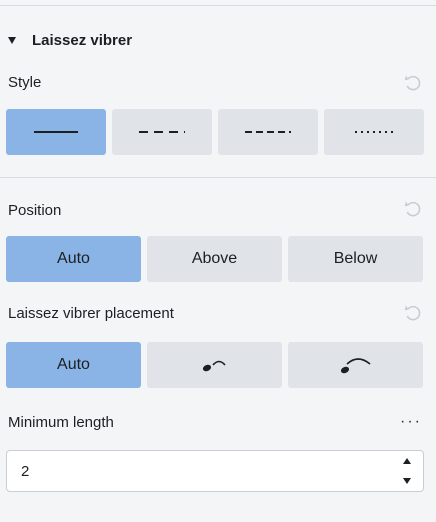 This screenshot has height=522, width=436. I want to click on more-options-icon: ···, so click(411, 422).